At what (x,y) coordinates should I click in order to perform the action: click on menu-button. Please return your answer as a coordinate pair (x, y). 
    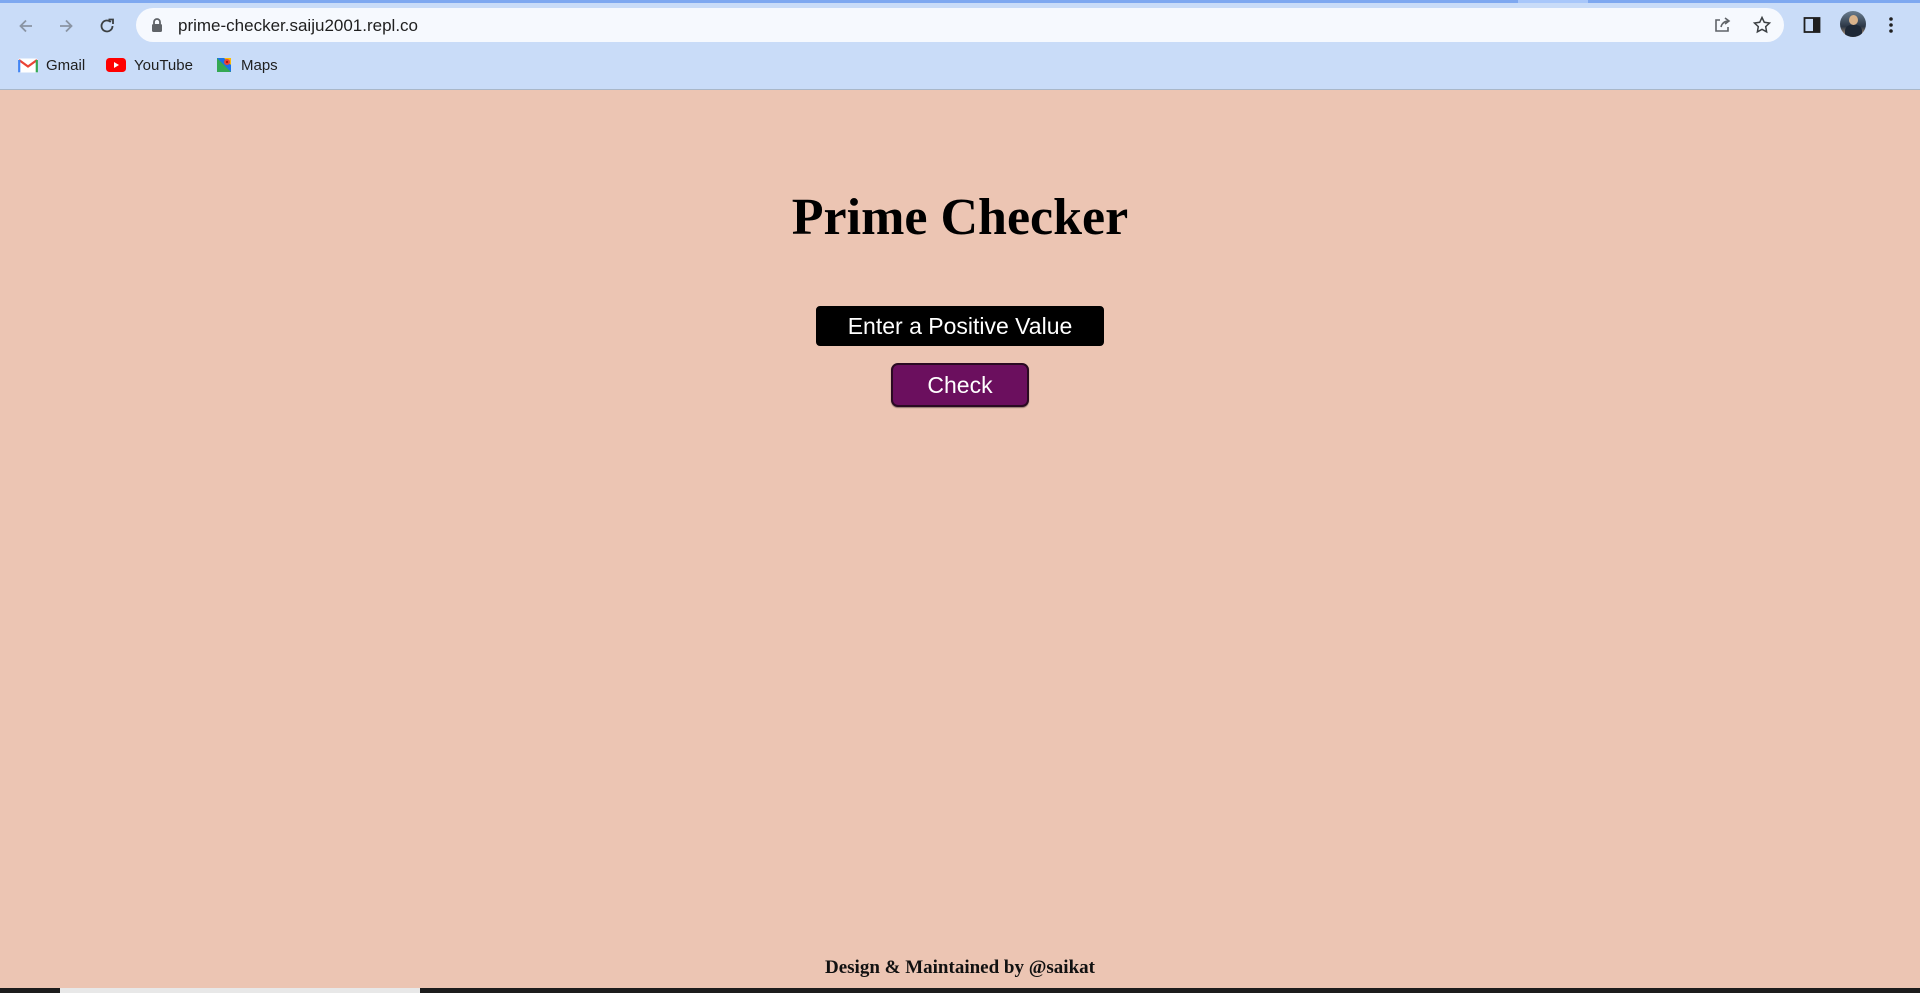
    Looking at the image, I should click on (1891, 25).